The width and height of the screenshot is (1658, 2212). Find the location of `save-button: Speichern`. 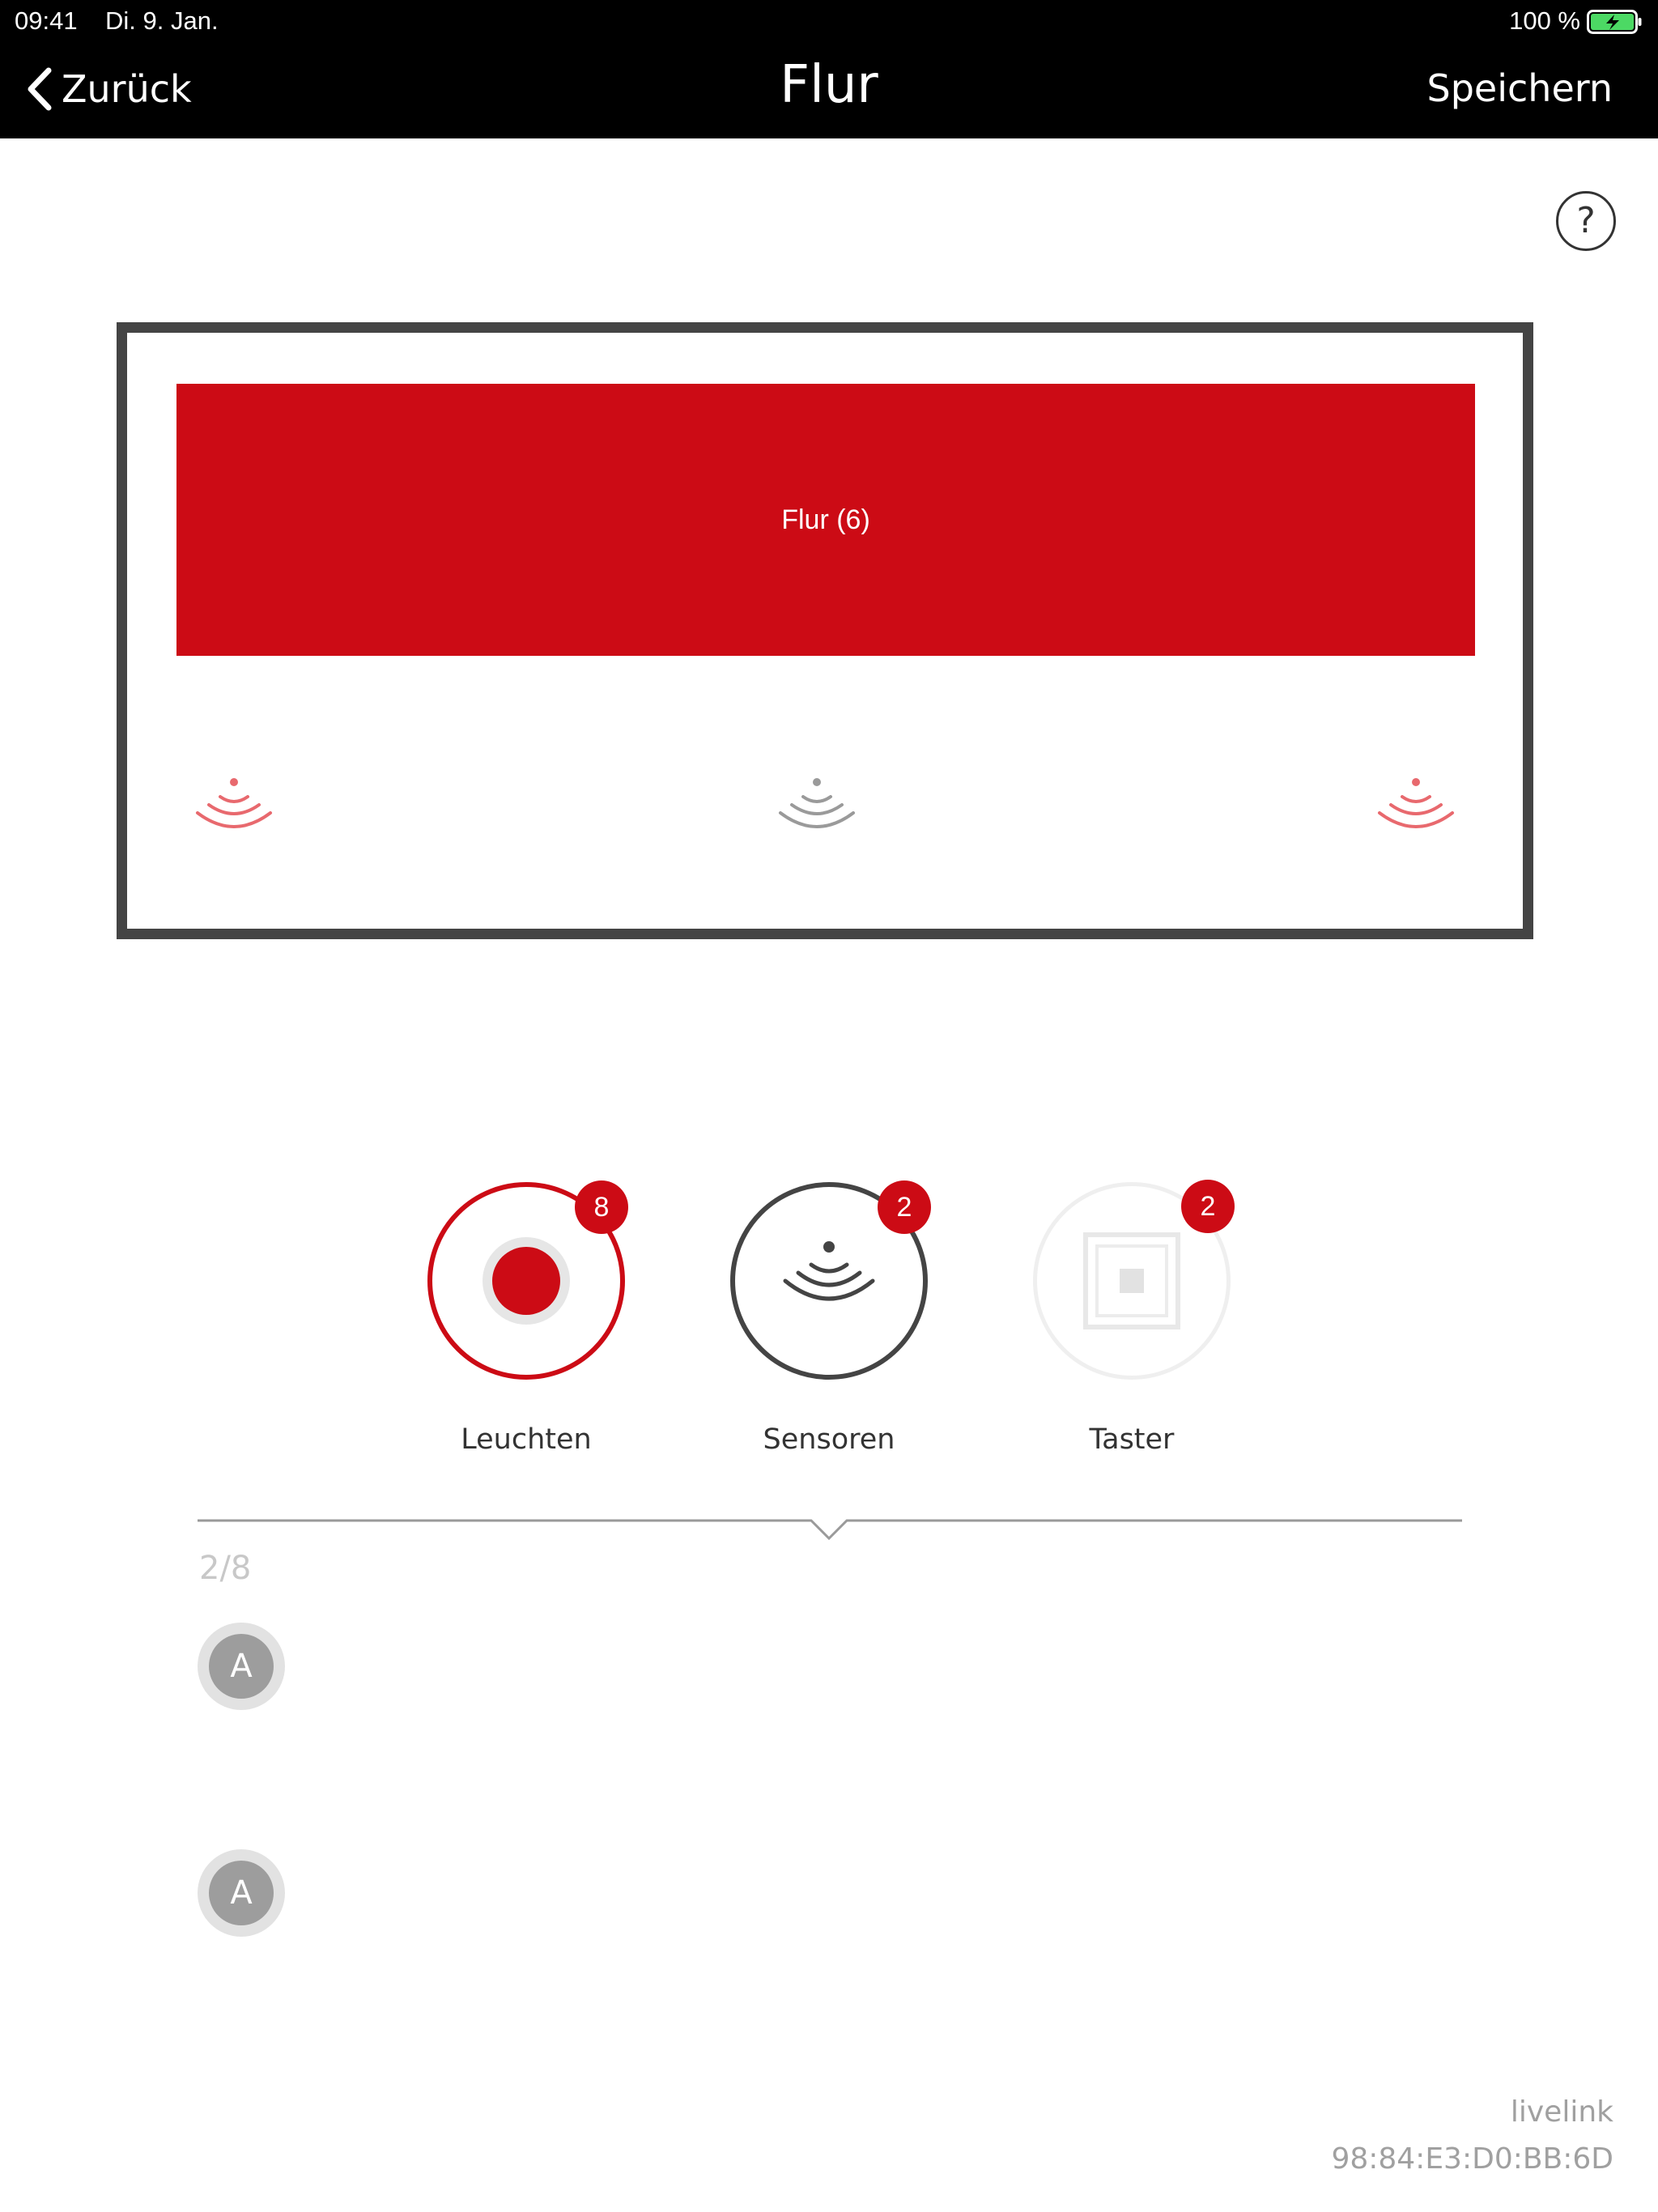

save-button: Speichern is located at coordinates (1520, 88).